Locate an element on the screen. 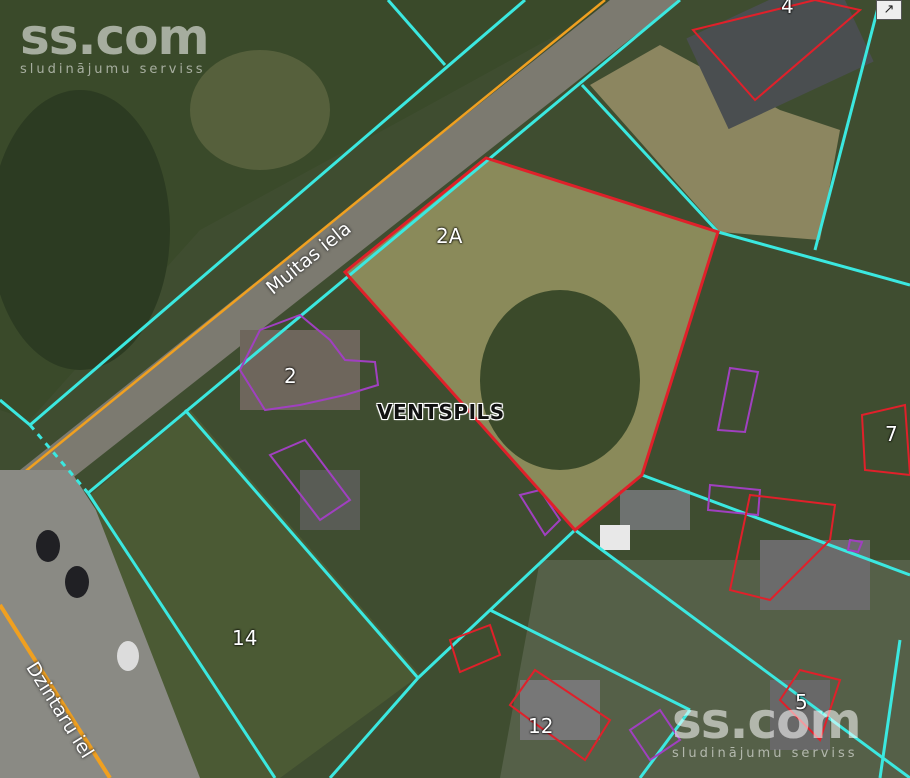 The image size is (910, 778). parcel-label-14: 14 is located at coordinates (245, 638).